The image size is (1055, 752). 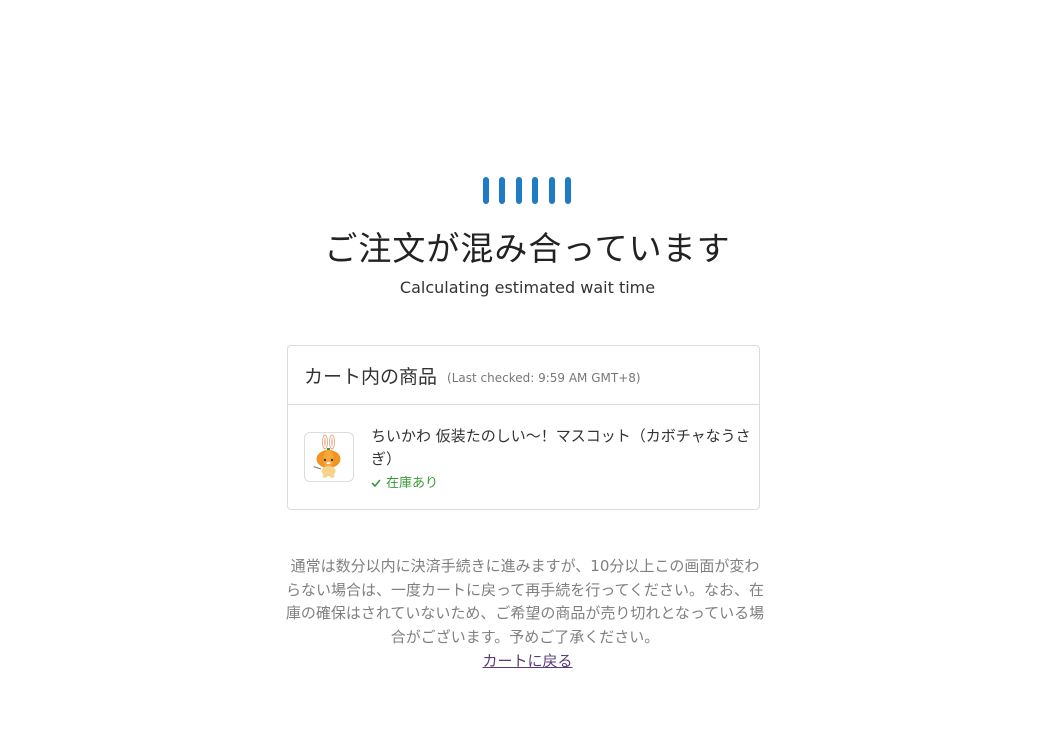 What do you see at coordinates (527, 190) in the screenshot?
I see `loading-spinner` at bounding box center [527, 190].